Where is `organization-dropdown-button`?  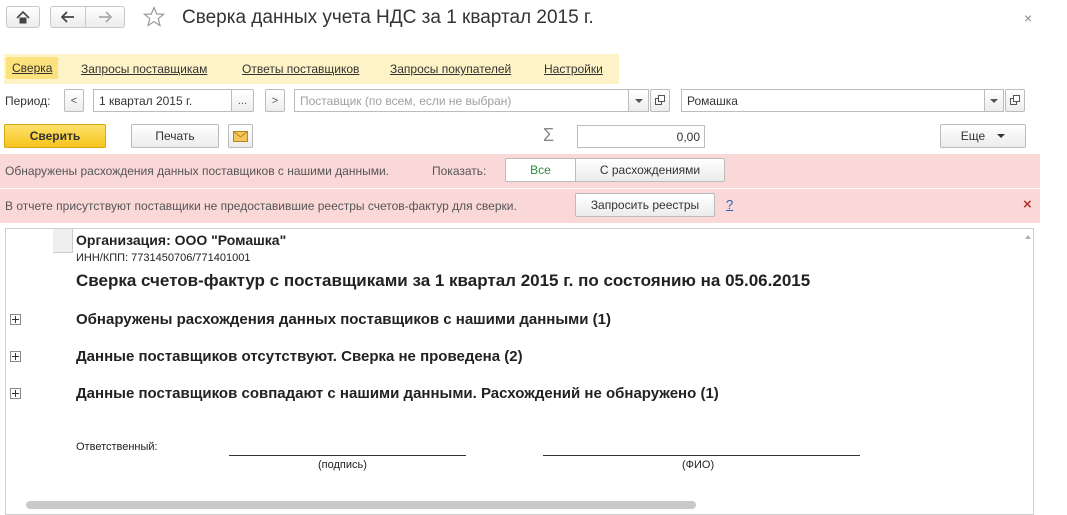 organization-dropdown-button is located at coordinates (994, 100).